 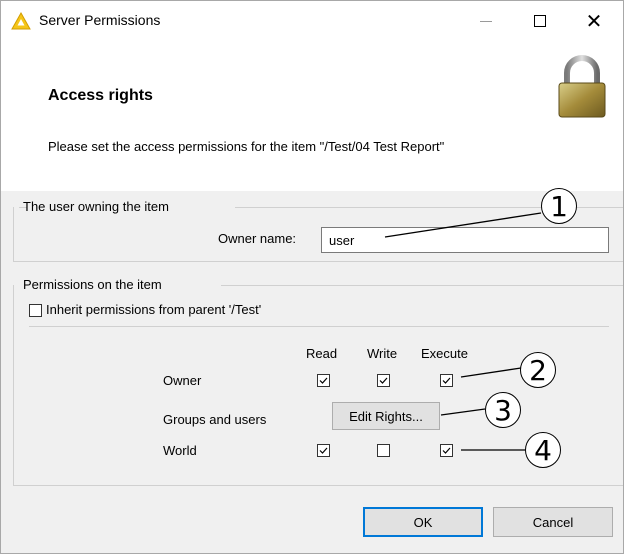 I want to click on callout-leader-lines, so click(x=463, y=331).